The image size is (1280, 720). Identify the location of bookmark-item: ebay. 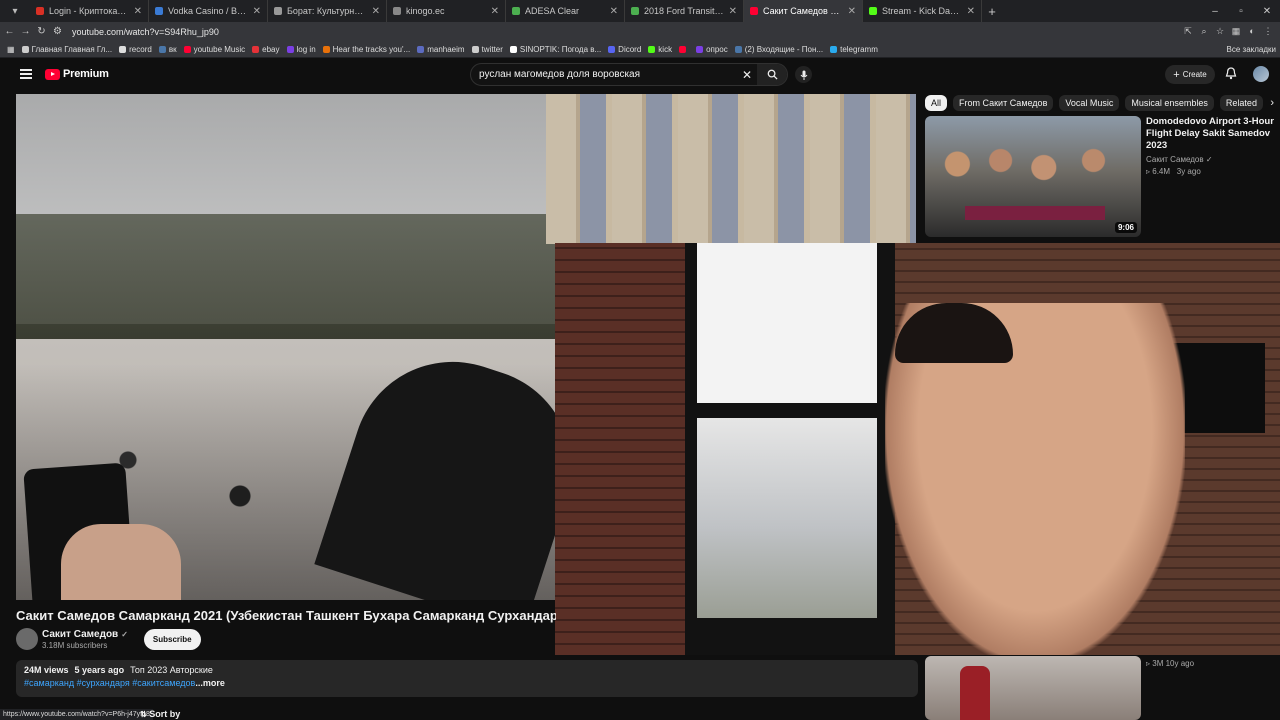
(266, 49).